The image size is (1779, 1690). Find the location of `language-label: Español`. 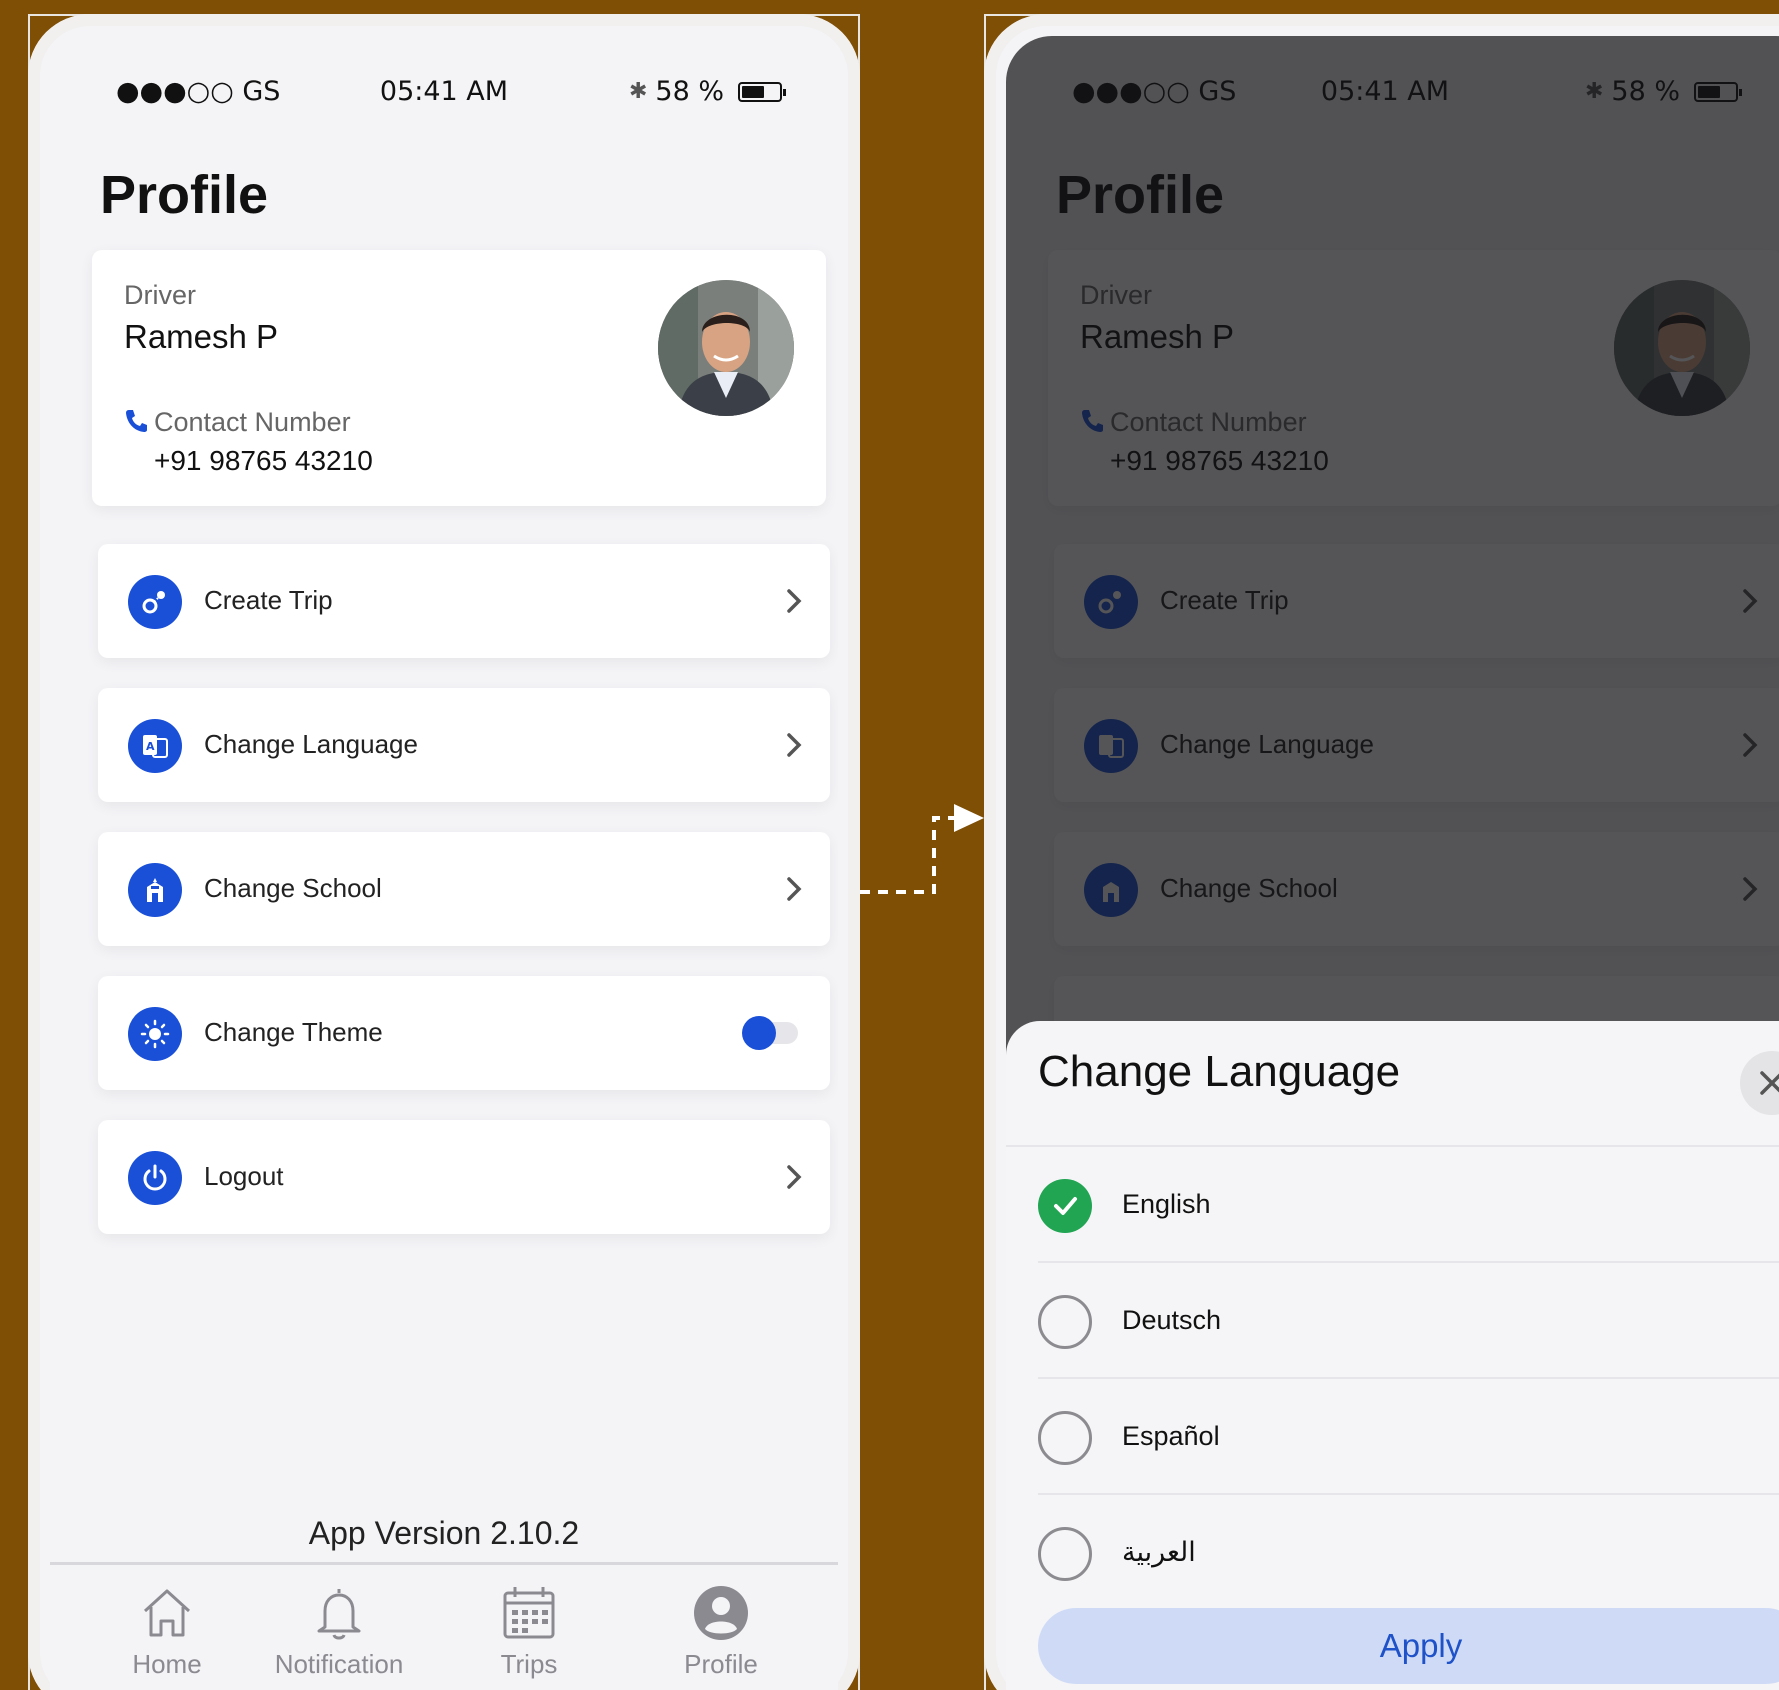

language-label: Español is located at coordinates (1171, 1436).